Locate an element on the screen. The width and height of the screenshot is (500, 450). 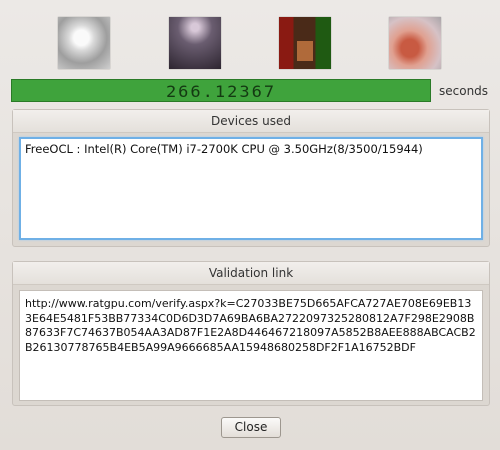
render-time-unit: seconds is located at coordinates (464, 91).